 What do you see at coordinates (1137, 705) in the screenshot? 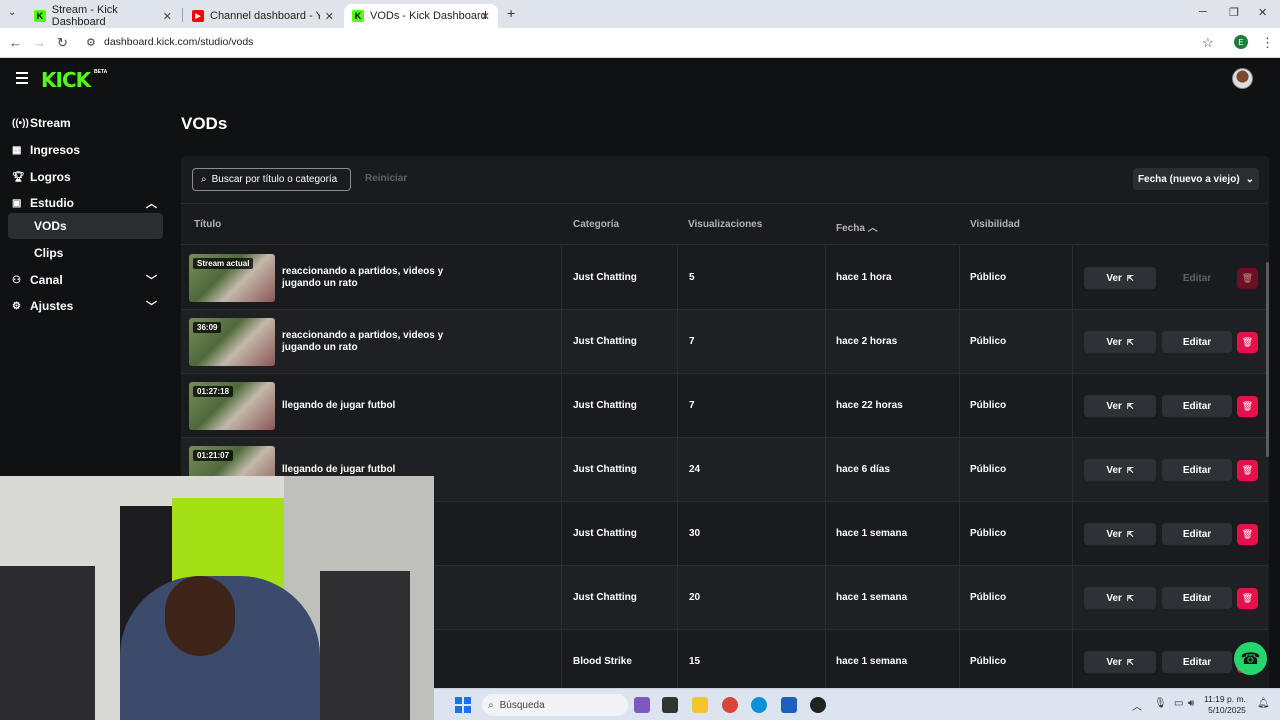
I see `tray-chevron-icon: ︿` at bounding box center [1137, 705].